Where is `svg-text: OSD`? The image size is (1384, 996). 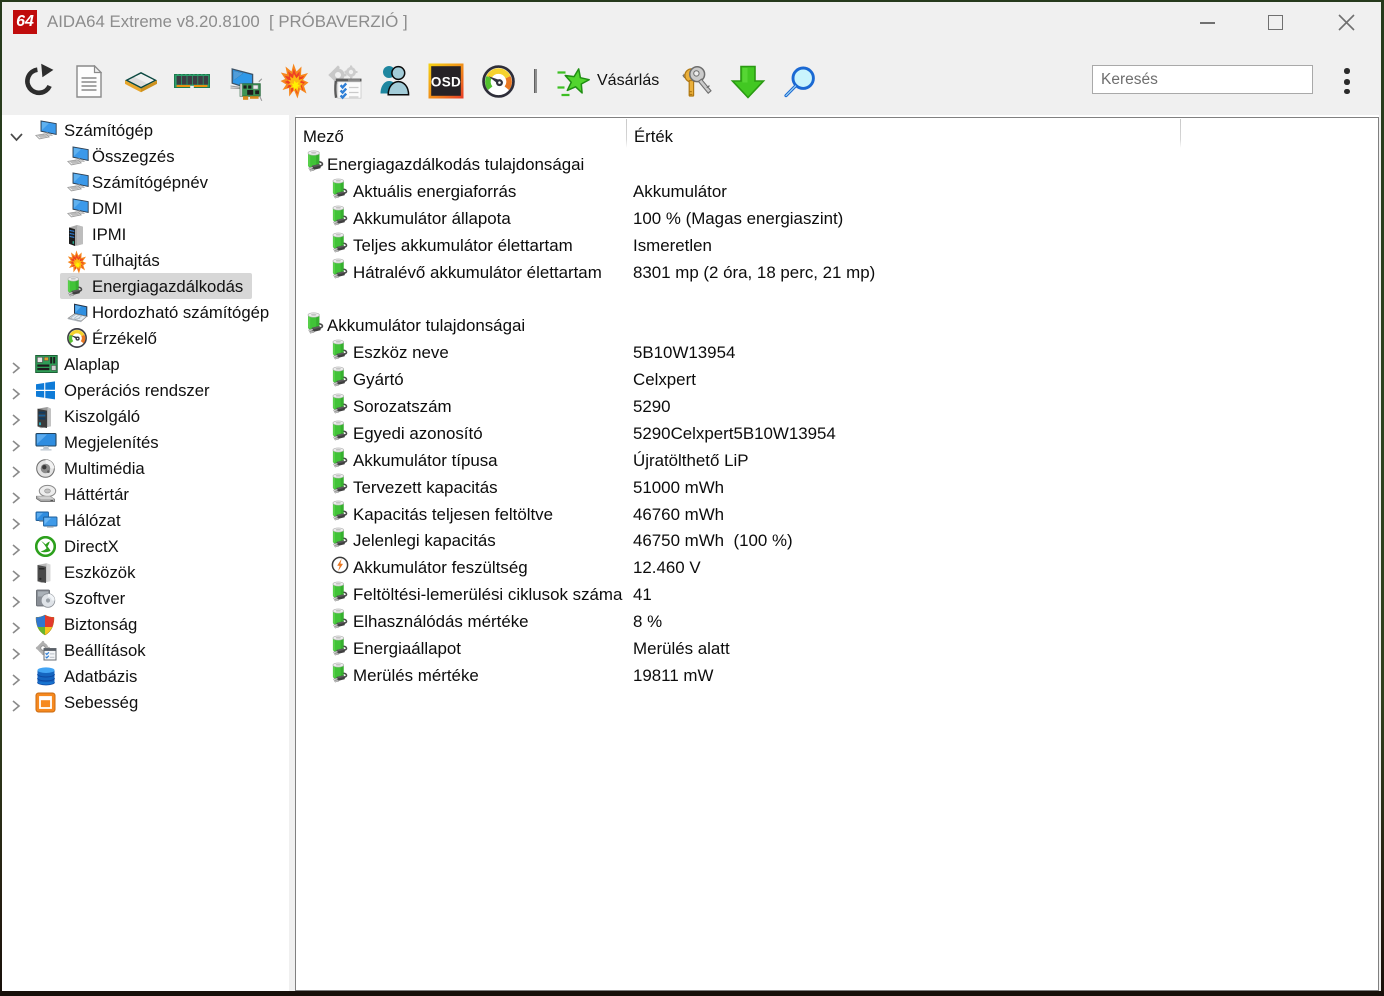 svg-text: OSD is located at coordinates (446, 82).